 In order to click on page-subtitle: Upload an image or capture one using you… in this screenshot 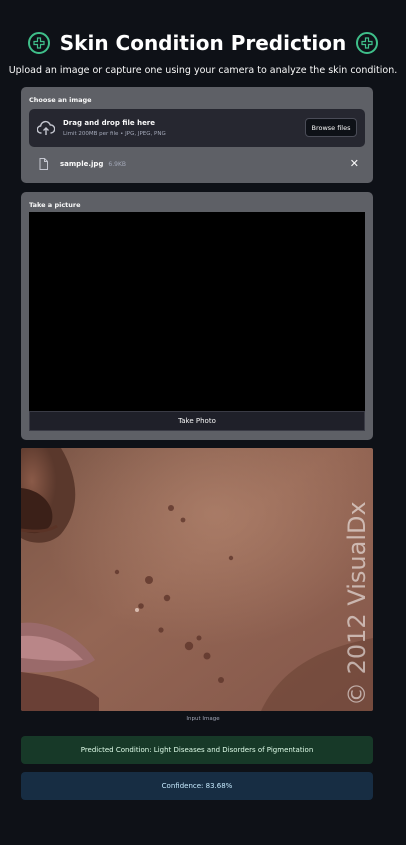, I will do `click(203, 70)`.